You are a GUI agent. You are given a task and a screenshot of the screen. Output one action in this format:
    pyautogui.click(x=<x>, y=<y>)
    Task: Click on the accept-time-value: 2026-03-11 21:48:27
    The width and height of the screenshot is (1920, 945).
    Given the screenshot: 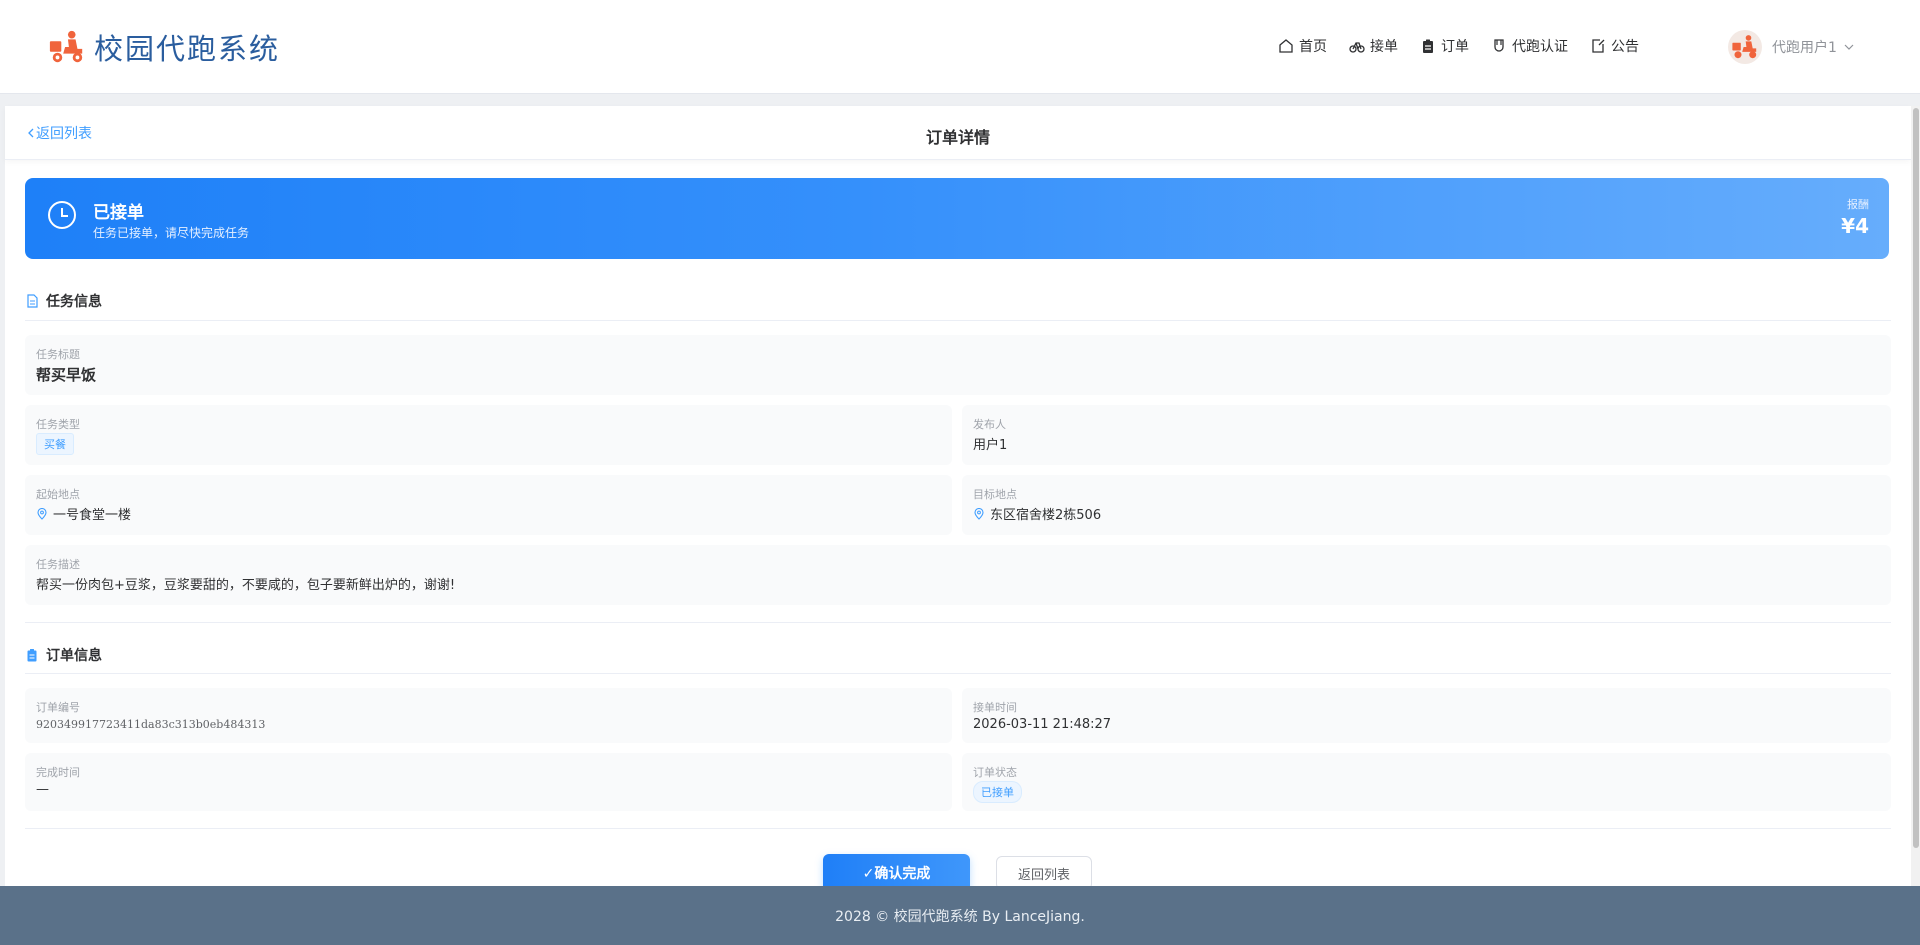 What is the action you would take?
    pyautogui.click(x=1042, y=724)
    